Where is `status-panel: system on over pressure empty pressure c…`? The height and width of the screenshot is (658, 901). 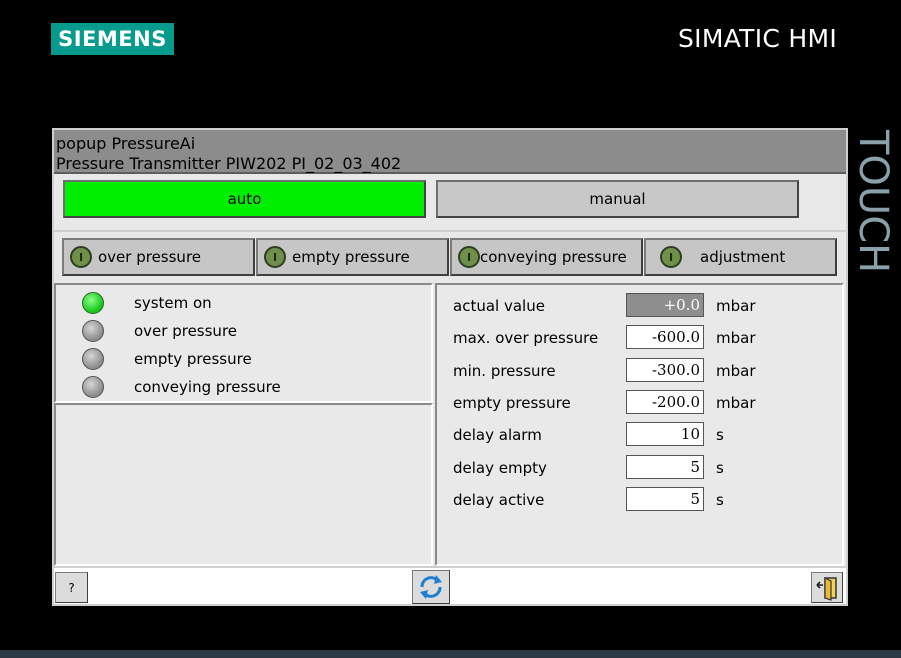
status-panel: system on over pressure empty pressure c… is located at coordinates (243, 343).